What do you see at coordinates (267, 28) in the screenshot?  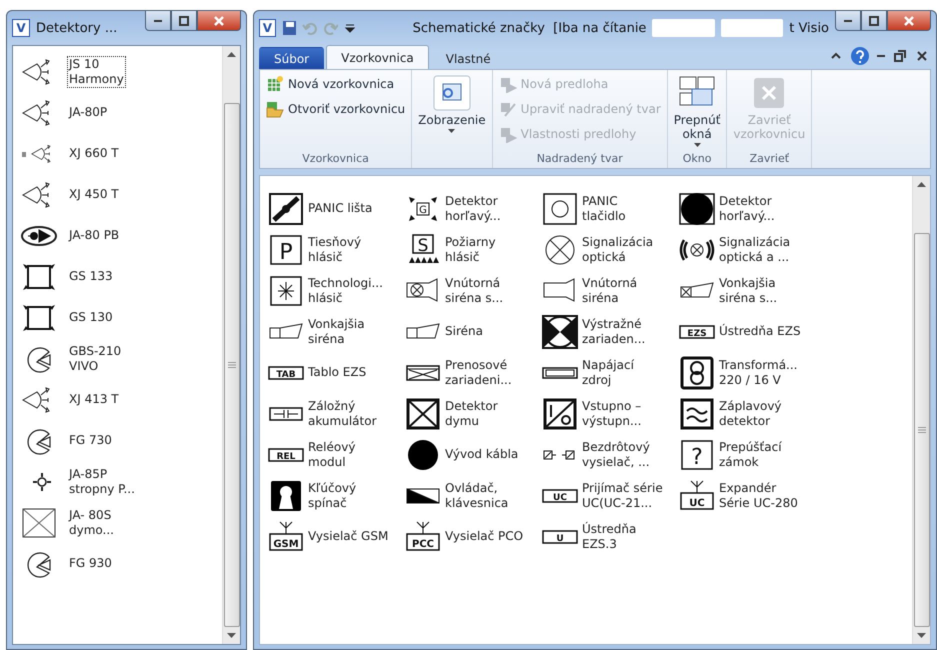 I see `app-logo: V` at bounding box center [267, 28].